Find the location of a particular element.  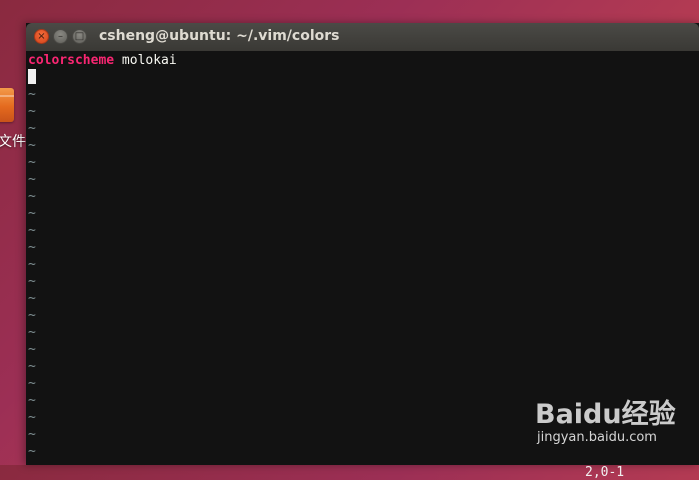

vim-argument: molokai is located at coordinates (145, 60).